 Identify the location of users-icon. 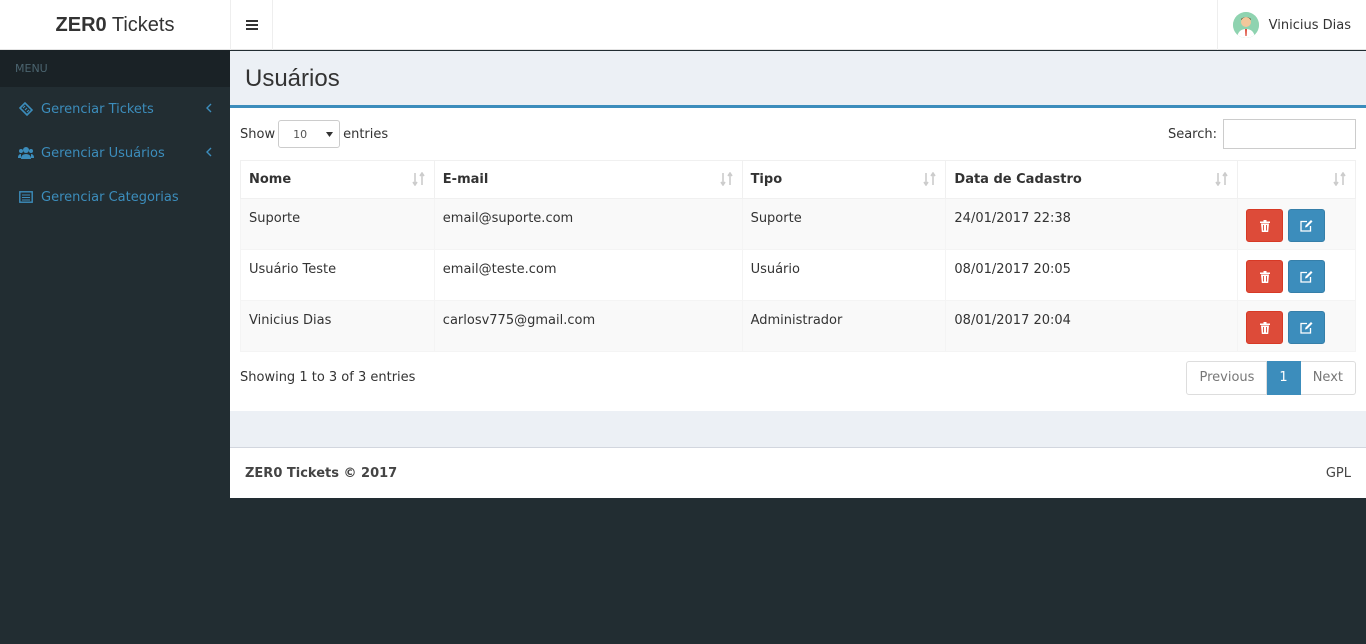
(26, 153).